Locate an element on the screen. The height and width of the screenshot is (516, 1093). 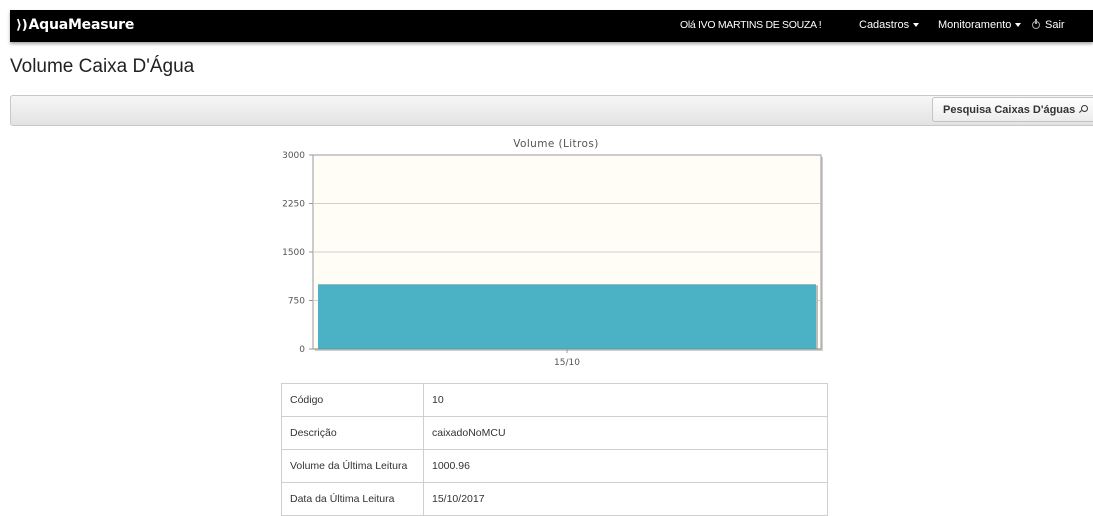
table-row: Descrição caixadoNoMCU is located at coordinates (554, 433).